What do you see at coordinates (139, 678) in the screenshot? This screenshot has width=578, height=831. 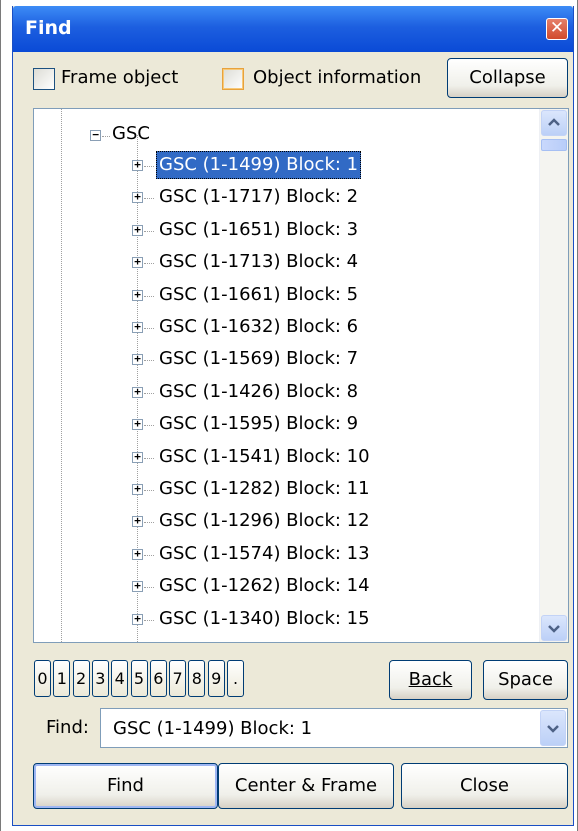 I see `digit-button: 5` at bounding box center [139, 678].